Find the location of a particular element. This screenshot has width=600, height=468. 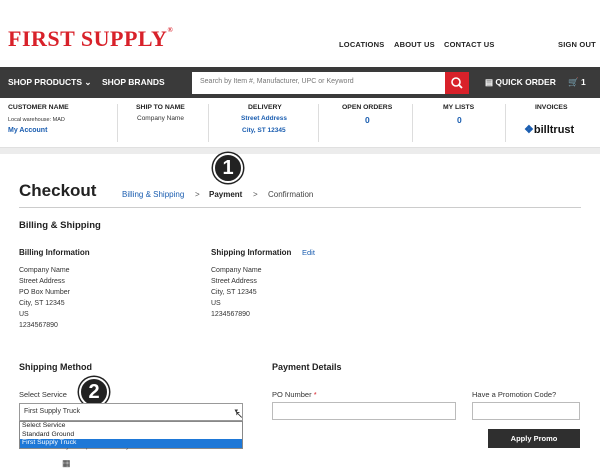

open-orders-heading: OPEN ORDERS is located at coordinates (367, 107).